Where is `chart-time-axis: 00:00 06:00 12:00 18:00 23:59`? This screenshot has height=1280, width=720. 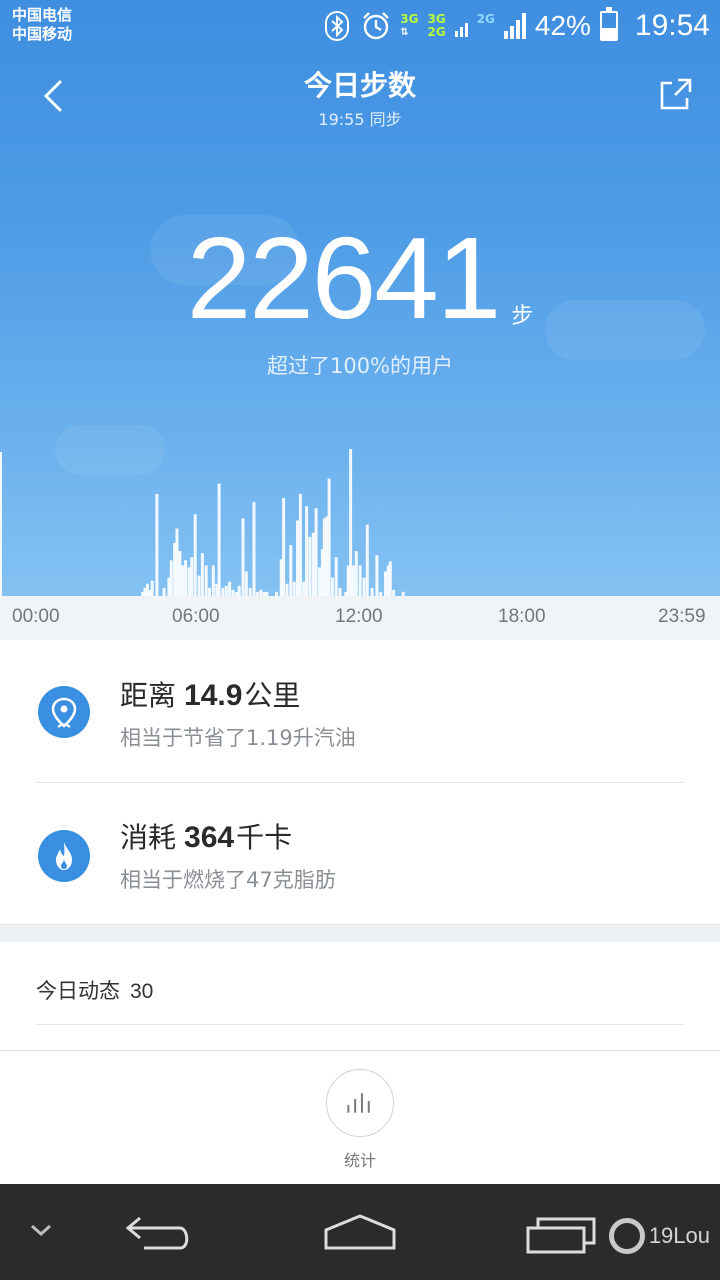
chart-time-axis: 00:00 06:00 12:00 18:00 23:59 is located at coordinates (360, 618).